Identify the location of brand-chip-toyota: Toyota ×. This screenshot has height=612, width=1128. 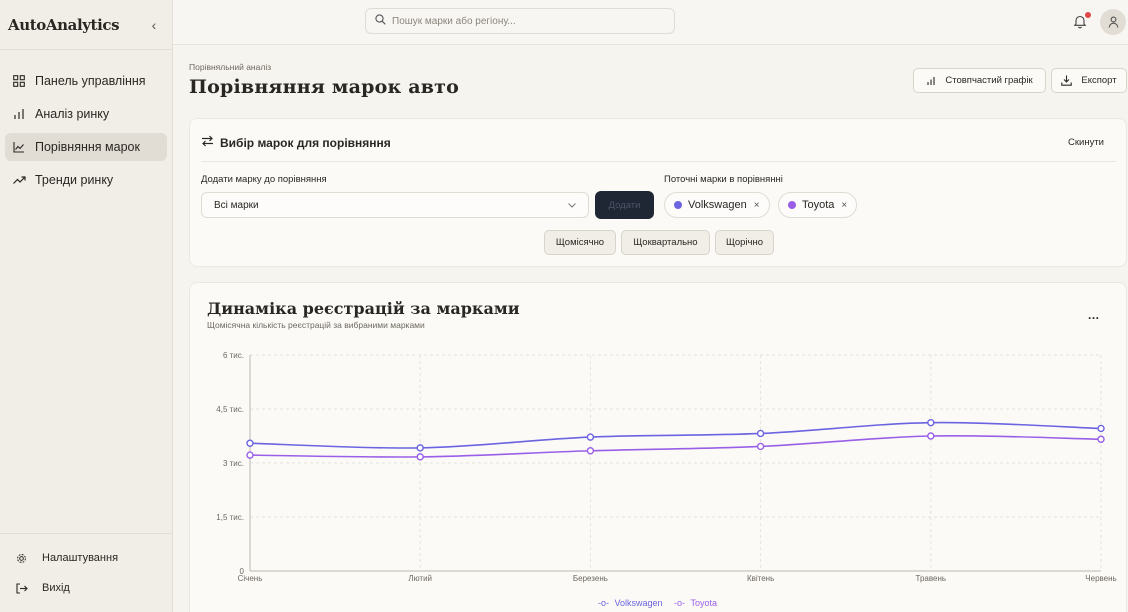
(818, 205).